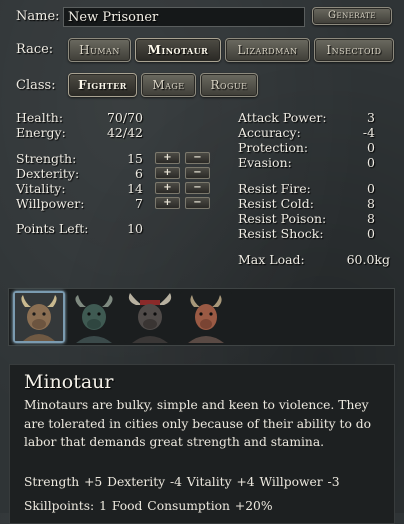 The image size is (404, 524). What do you see at coordinates (197, 158) in the screenshot?
I see `strength-minus-button: −` at bounding box center [197, 158].